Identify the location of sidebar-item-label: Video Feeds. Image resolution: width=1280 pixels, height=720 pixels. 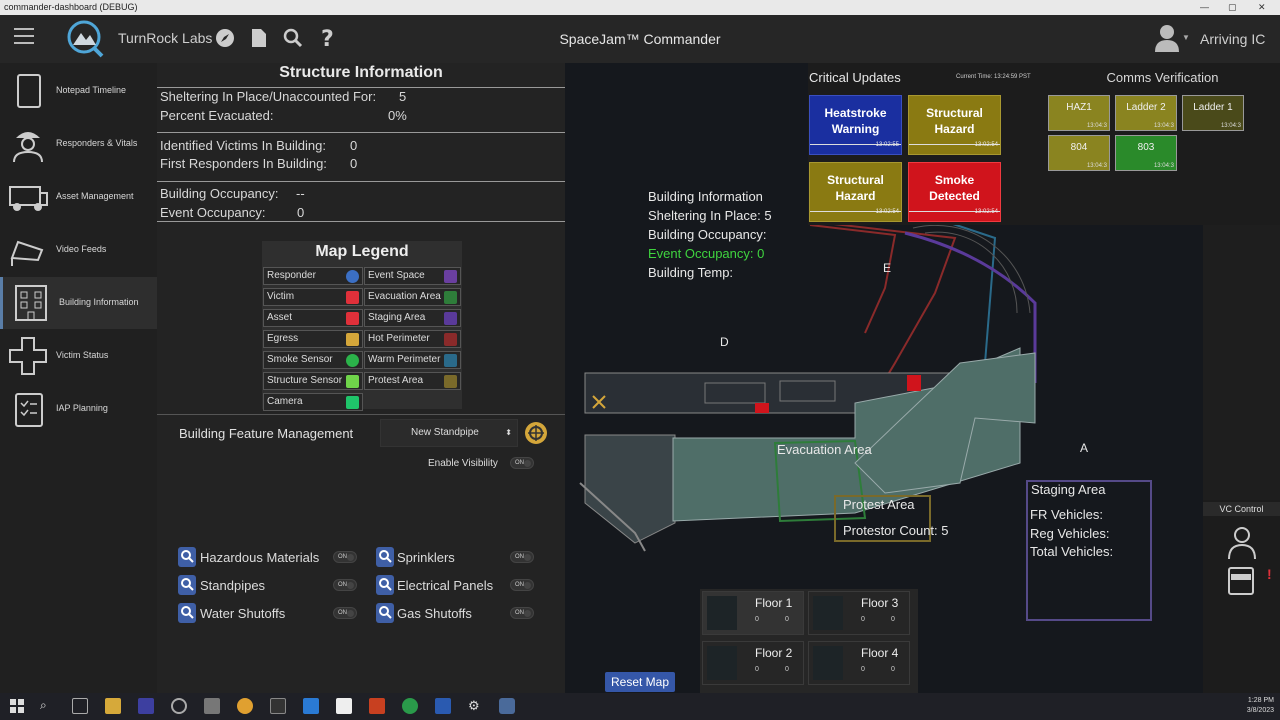
(81, 249).